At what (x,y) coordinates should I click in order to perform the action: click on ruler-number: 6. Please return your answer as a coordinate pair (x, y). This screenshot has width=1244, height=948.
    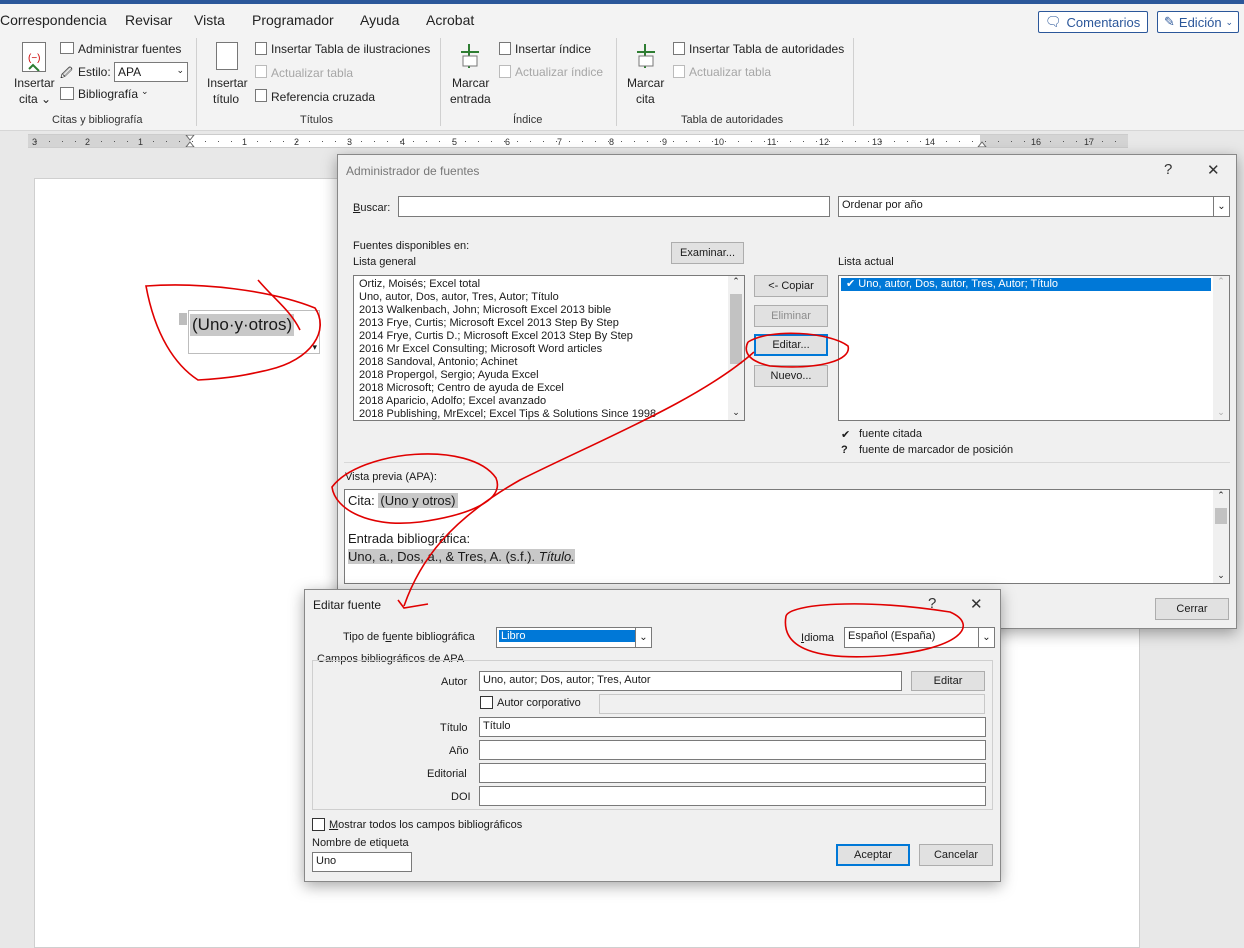
    Looking at the image, I should click on (507, 142).